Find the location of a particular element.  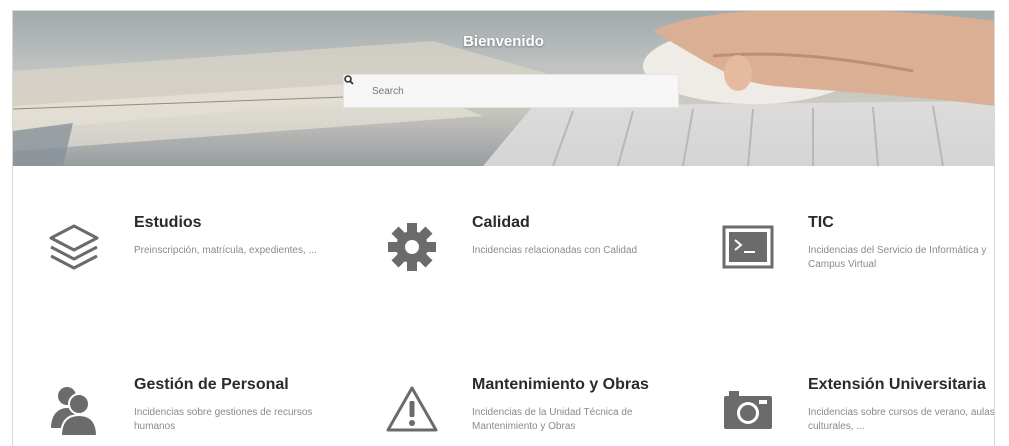

category-title: Calidad is located at coordinates (501, 223).